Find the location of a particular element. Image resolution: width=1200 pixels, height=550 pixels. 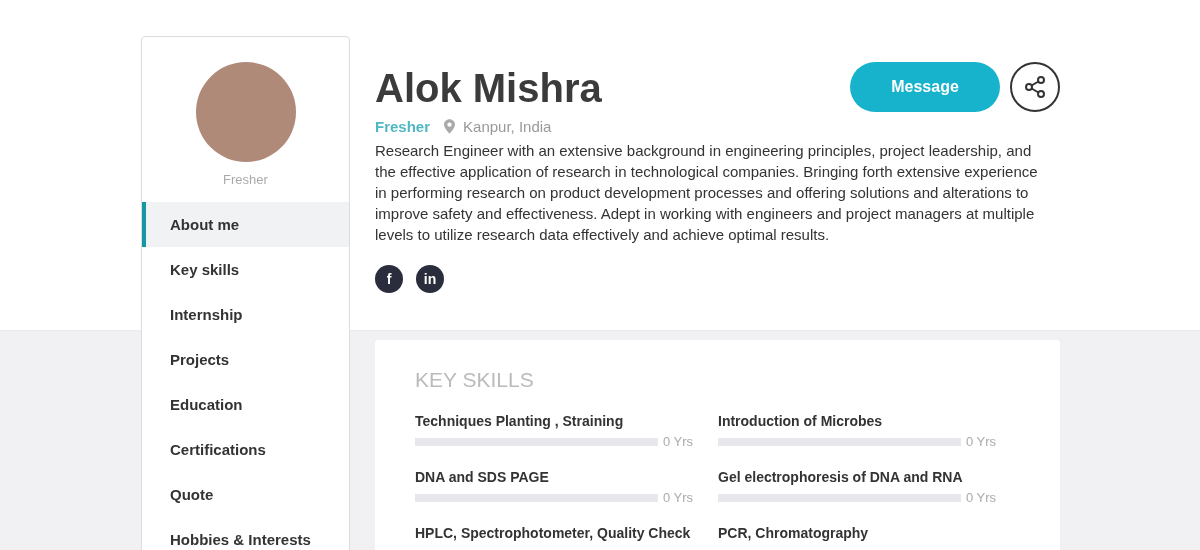

social-button: f is located at coordinates (389, 279).